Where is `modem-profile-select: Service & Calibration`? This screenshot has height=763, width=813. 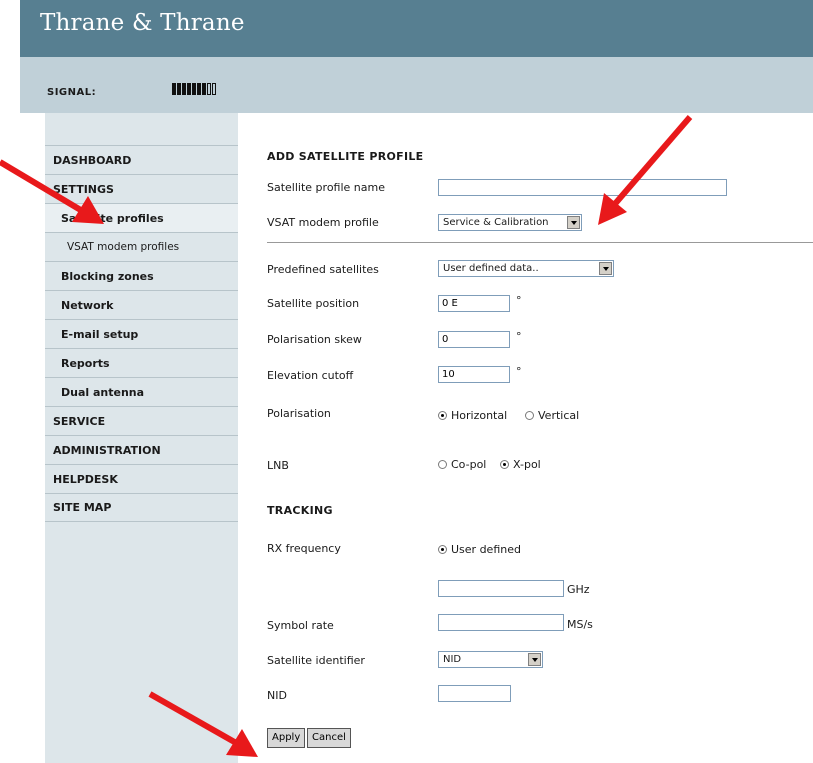 modem-profile-select: Service & Calibration is located at coordinates (510, 222).